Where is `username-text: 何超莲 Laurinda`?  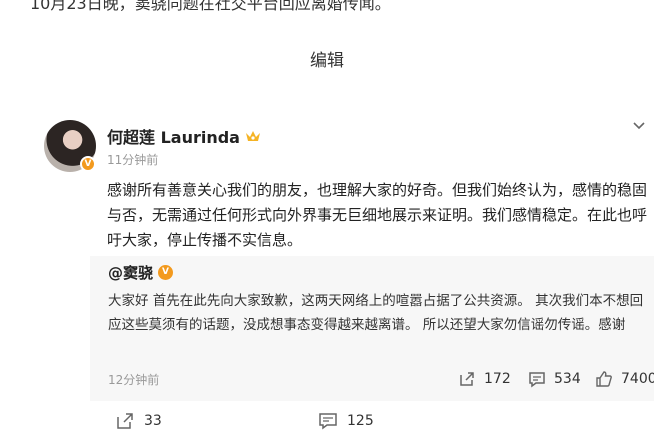
username-text: 何超莲 Laurinda is located at coordinates (173, 136).